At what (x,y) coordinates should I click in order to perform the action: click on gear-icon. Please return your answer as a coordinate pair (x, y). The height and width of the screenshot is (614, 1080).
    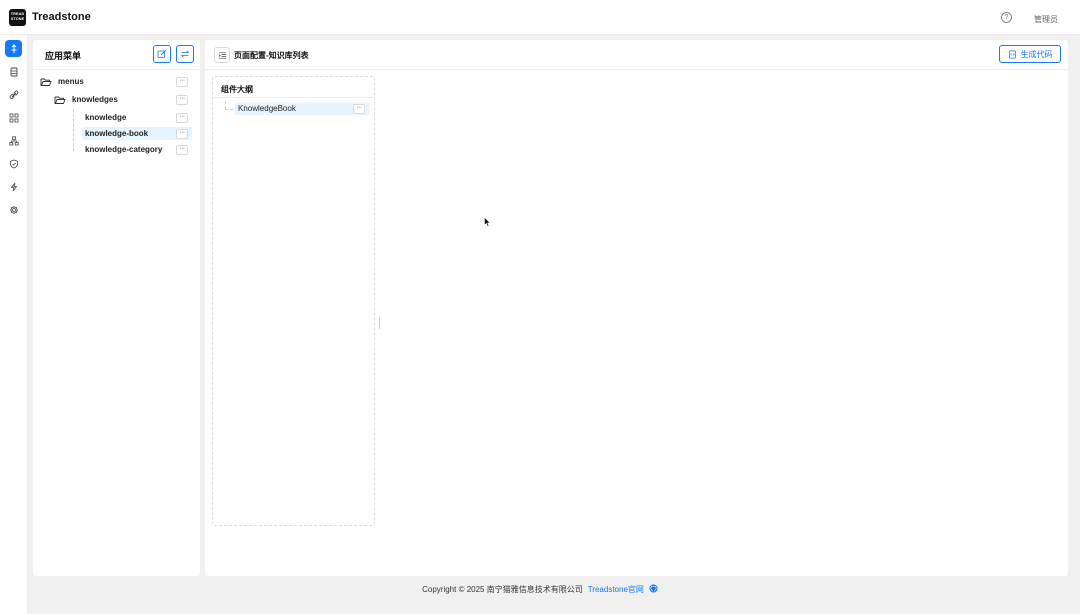
    Looking at the image, I should click on (13, 209).